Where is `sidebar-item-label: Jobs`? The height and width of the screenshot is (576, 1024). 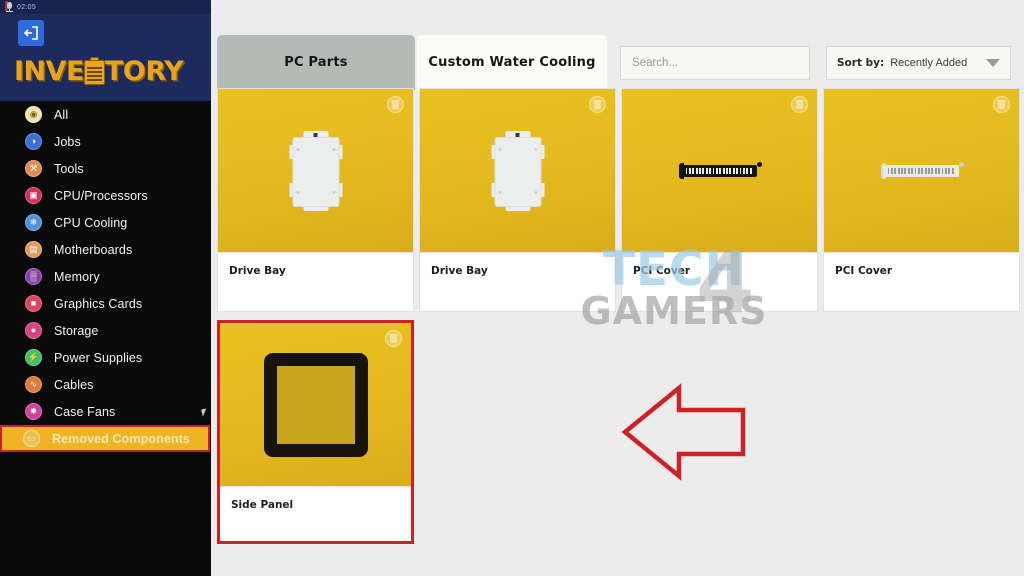
sidebar-item-label: Jobs is located at coordinates (67, 141).